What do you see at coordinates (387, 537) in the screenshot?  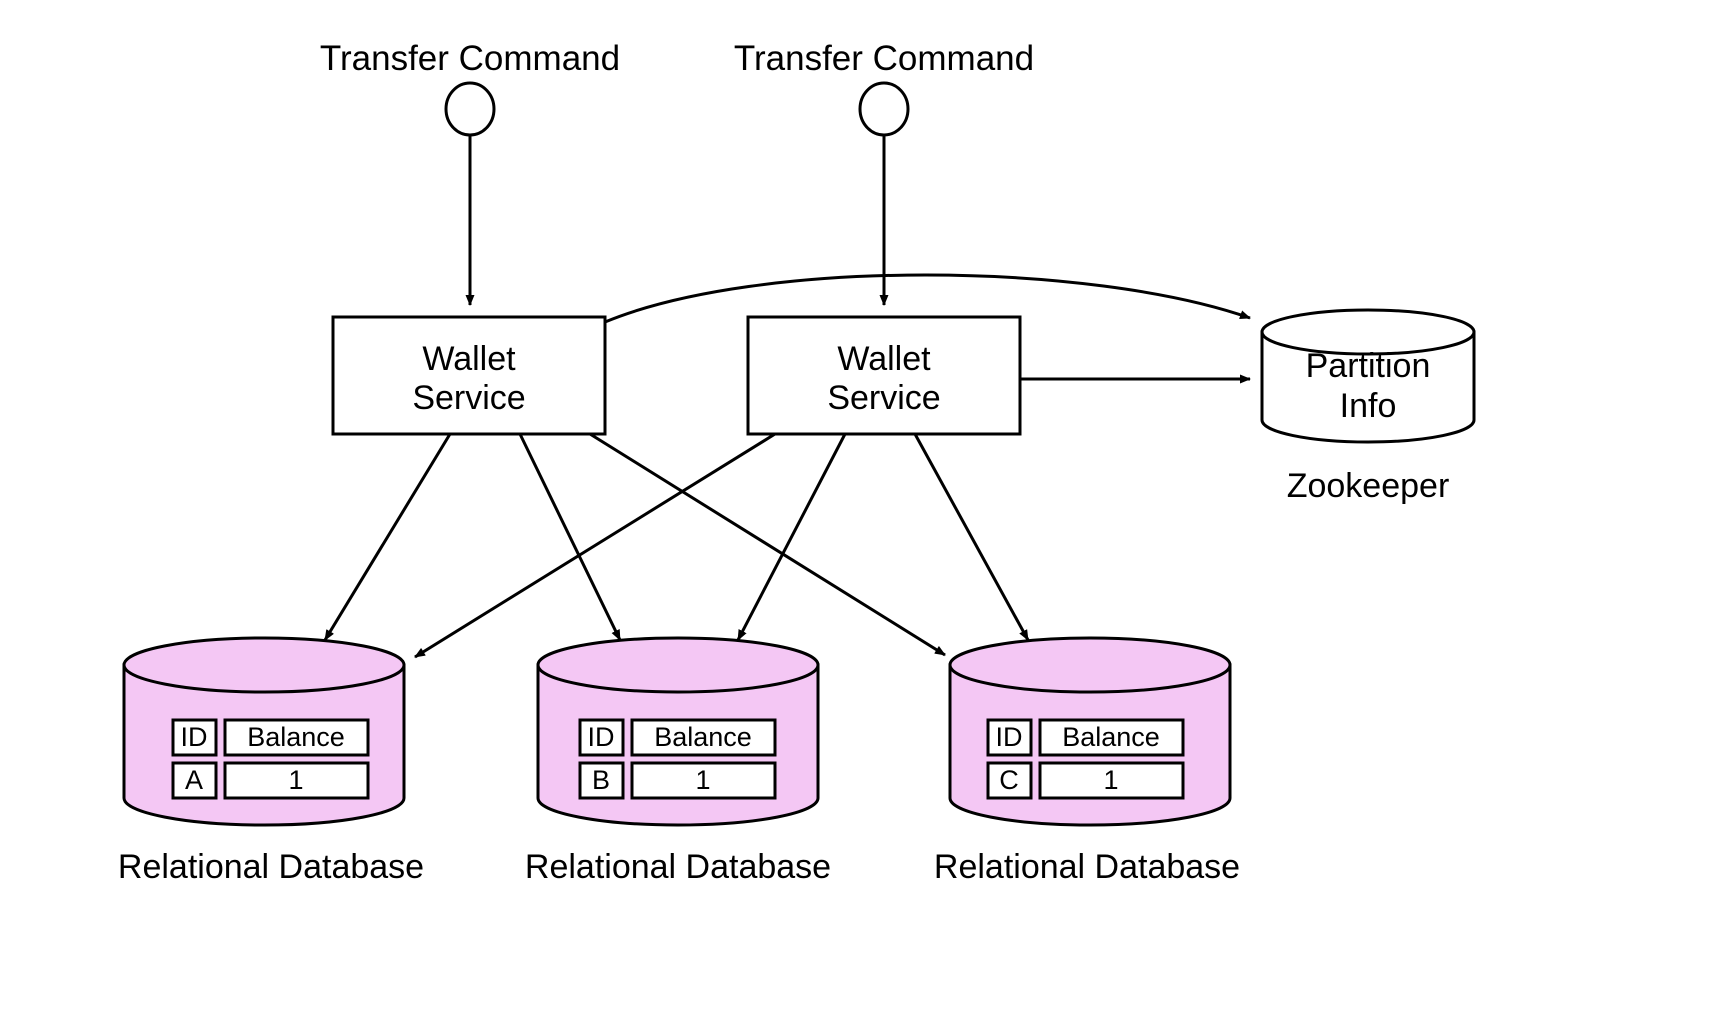 I see `edge-service-left-to-db-a` at bounding box center [387, 537].